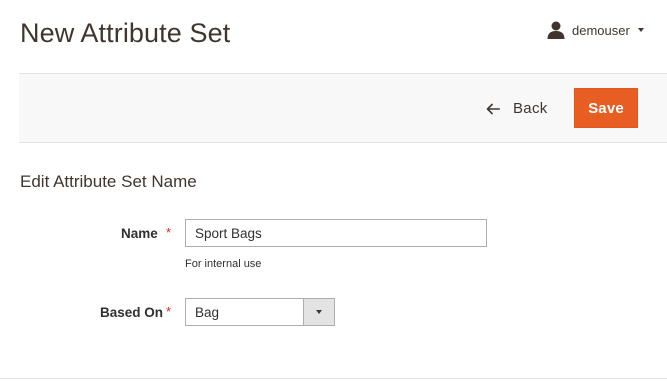 This screenshot has height=381, width=667. What do you see at coordinates (556, 30) in the screenshot?
I see `user-icon` at bounding box center [556, 30].